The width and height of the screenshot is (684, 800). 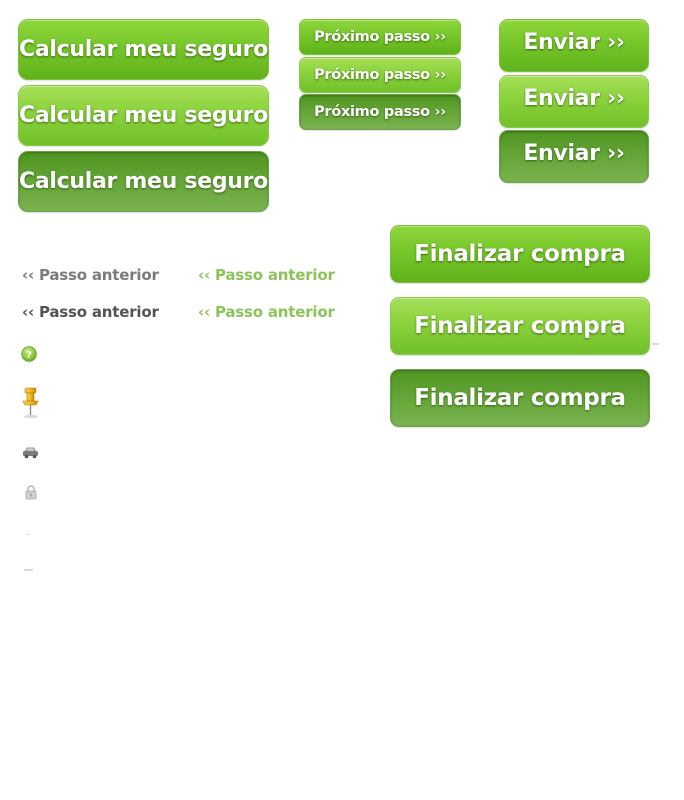 I want to click on passo-anterior-link-hover: ‹‹ Passo anterior, so click(x=90, y=312).